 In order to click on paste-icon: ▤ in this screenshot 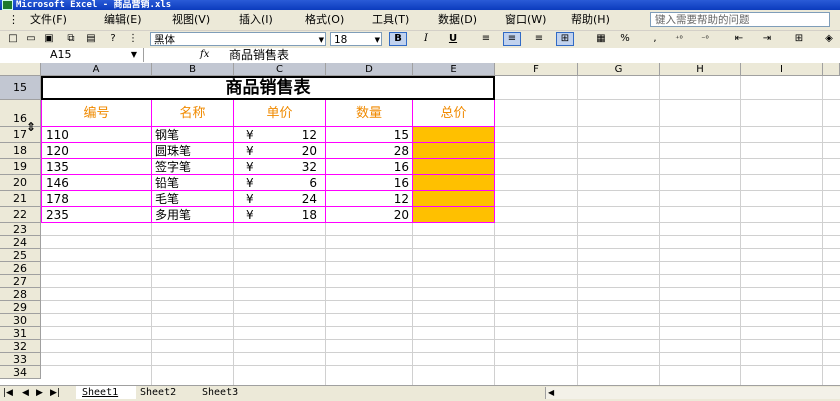, I will do `click(91, 39)`.